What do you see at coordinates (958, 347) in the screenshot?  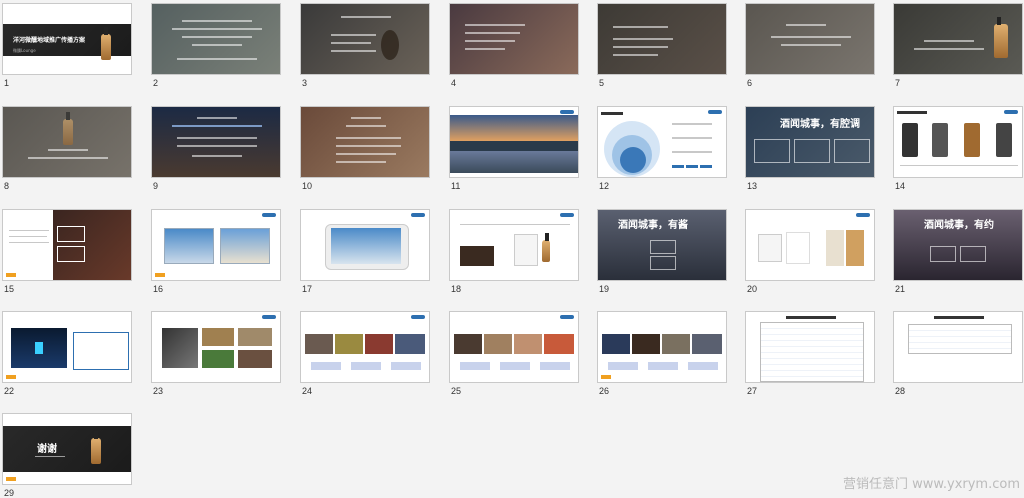 I see `slide-28-thumbnail` at bounding box center [958, 347].